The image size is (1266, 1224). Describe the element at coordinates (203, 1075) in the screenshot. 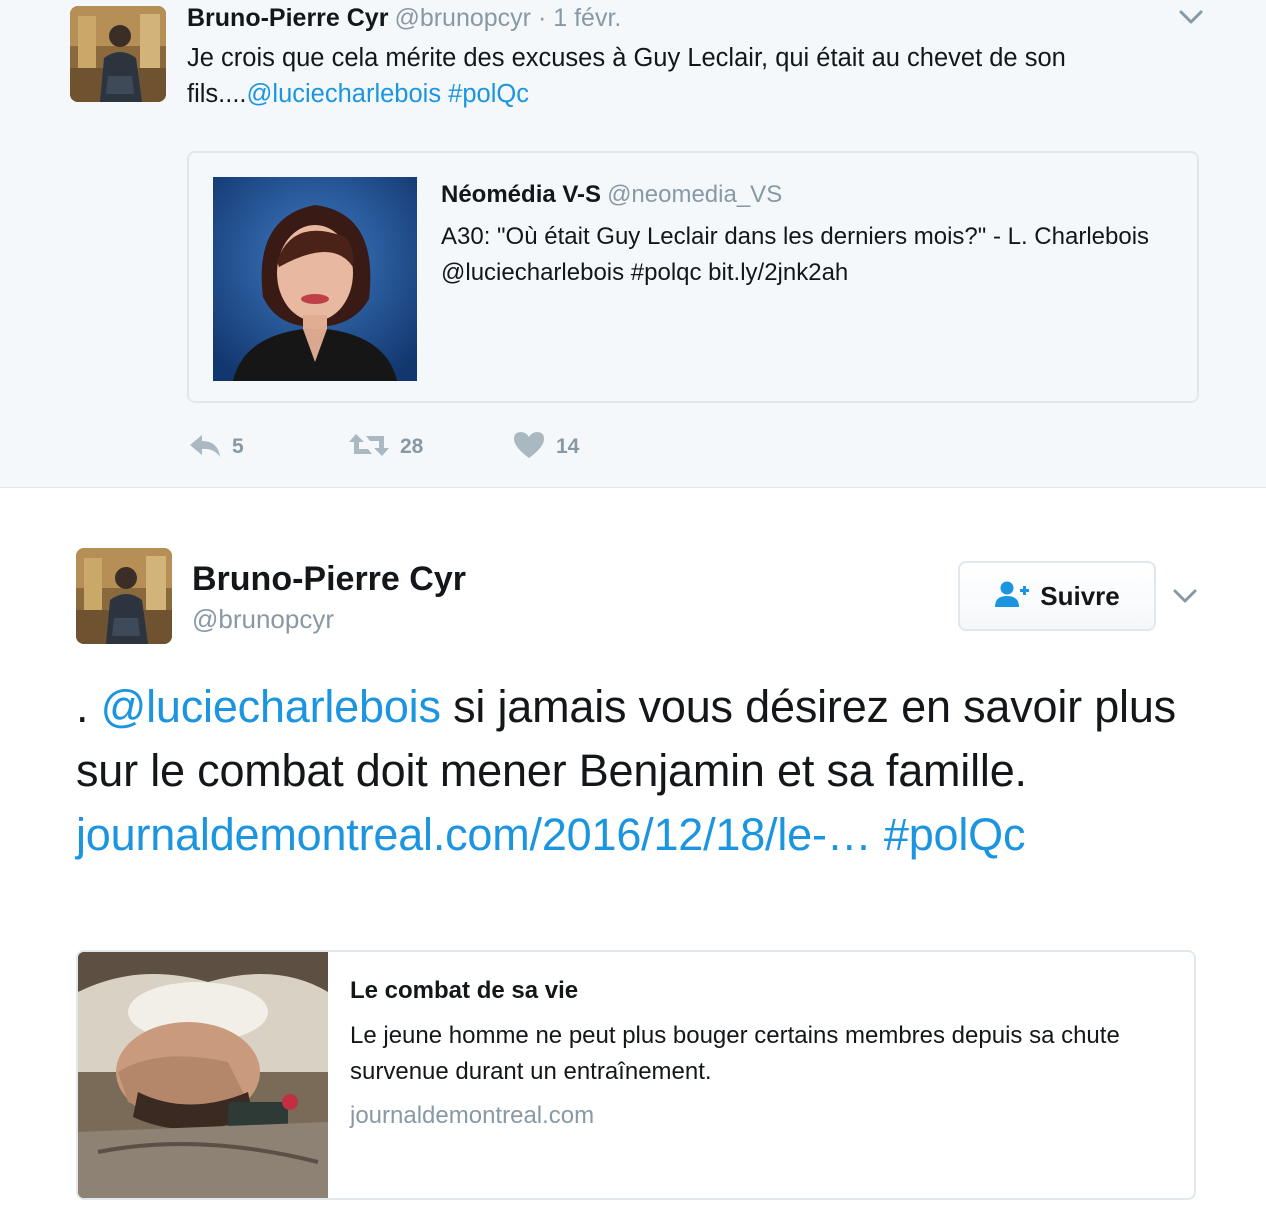

I see `card-photo` at that location.